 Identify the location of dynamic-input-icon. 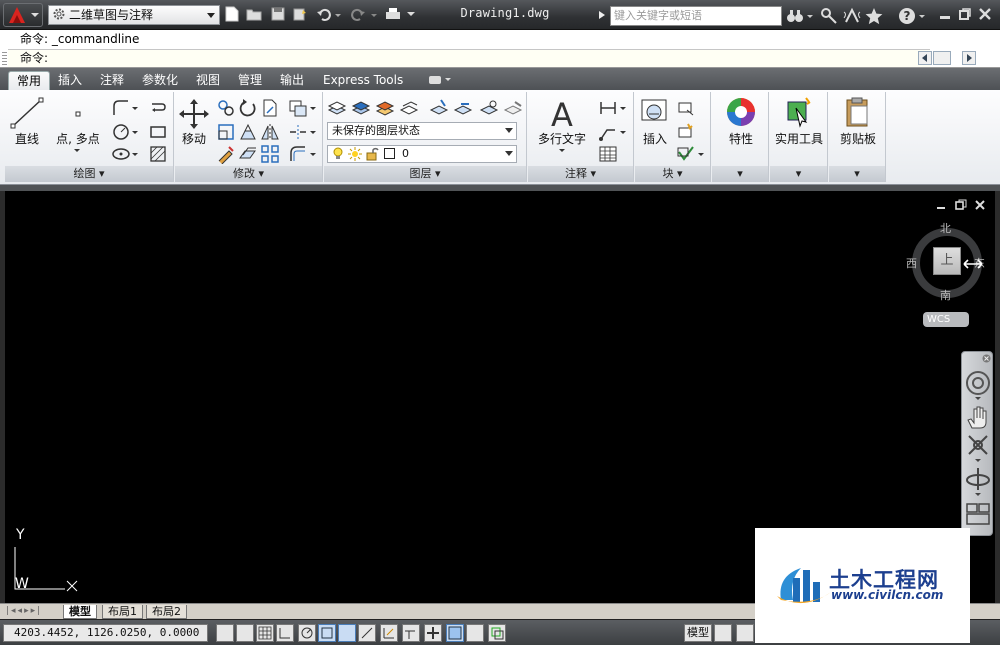
(411, 633).